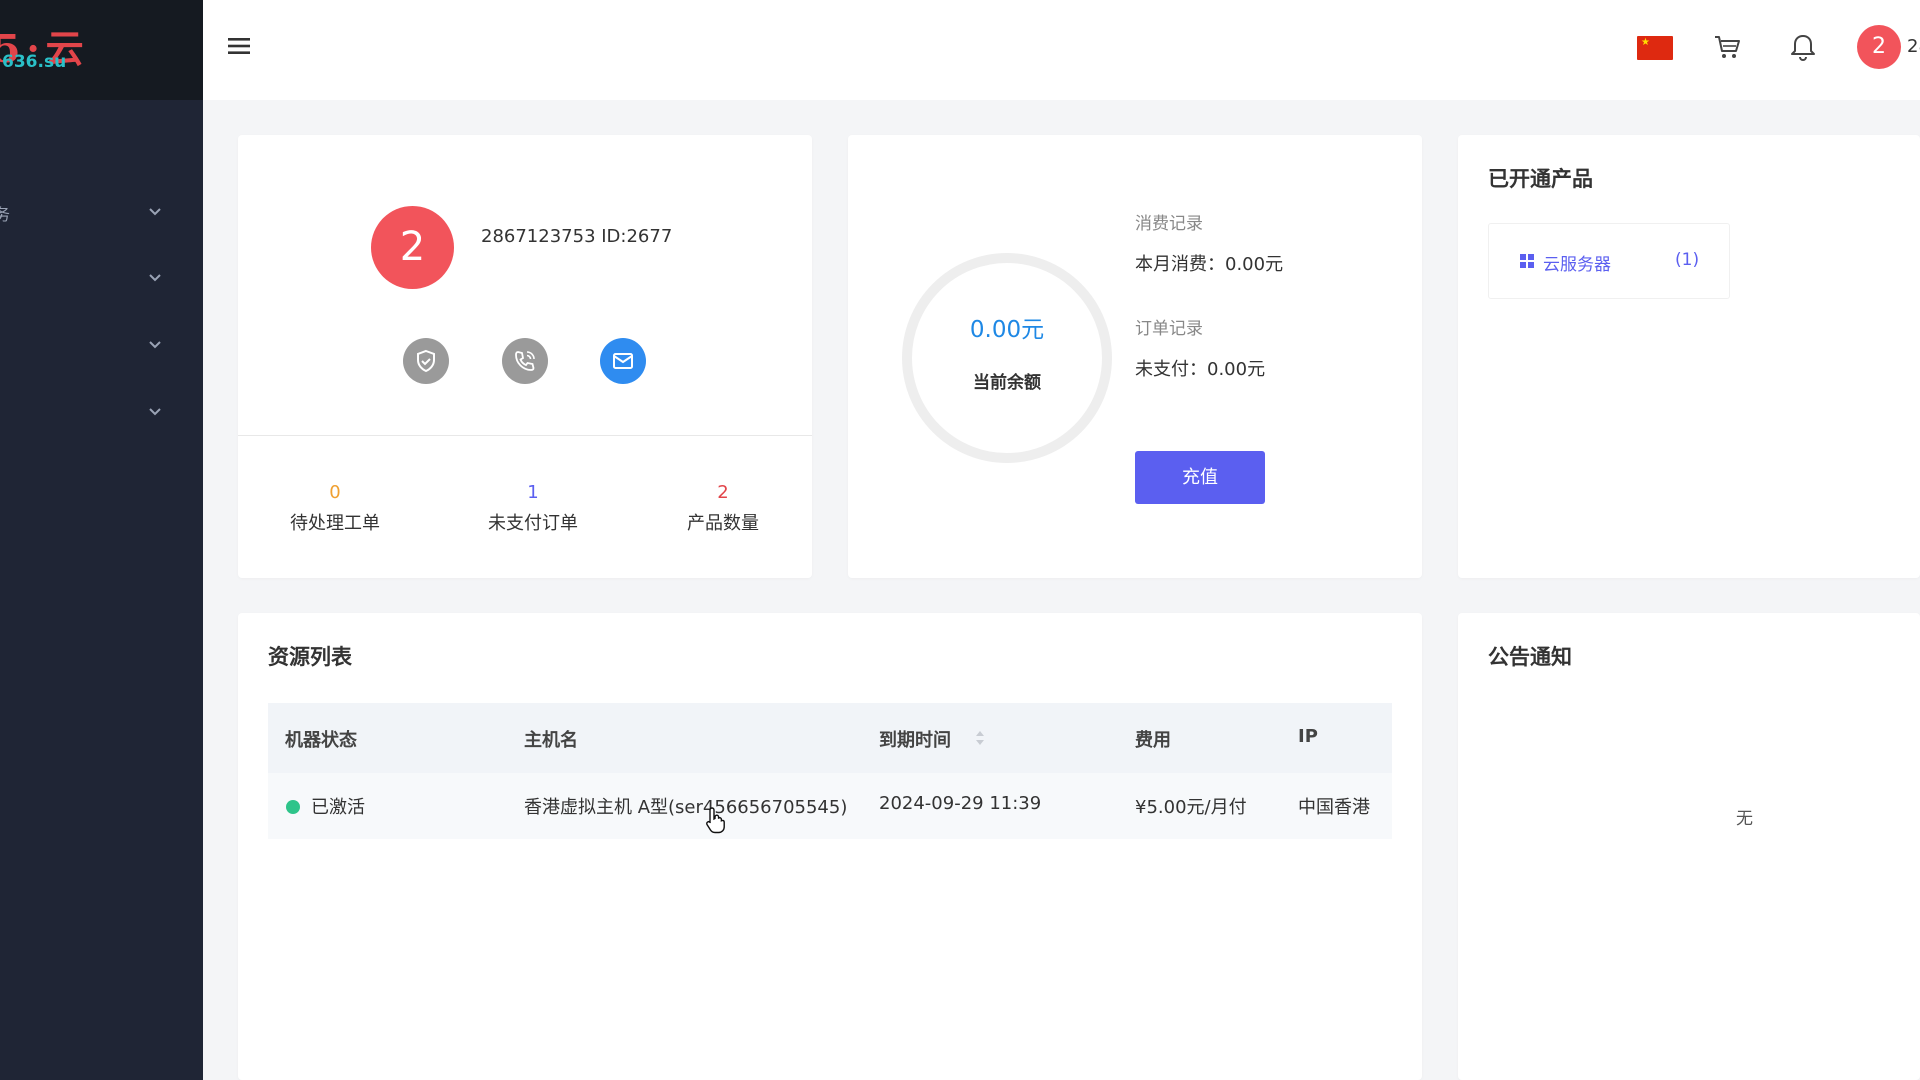  I want to click on phone-verify-button, so click(525, 361).